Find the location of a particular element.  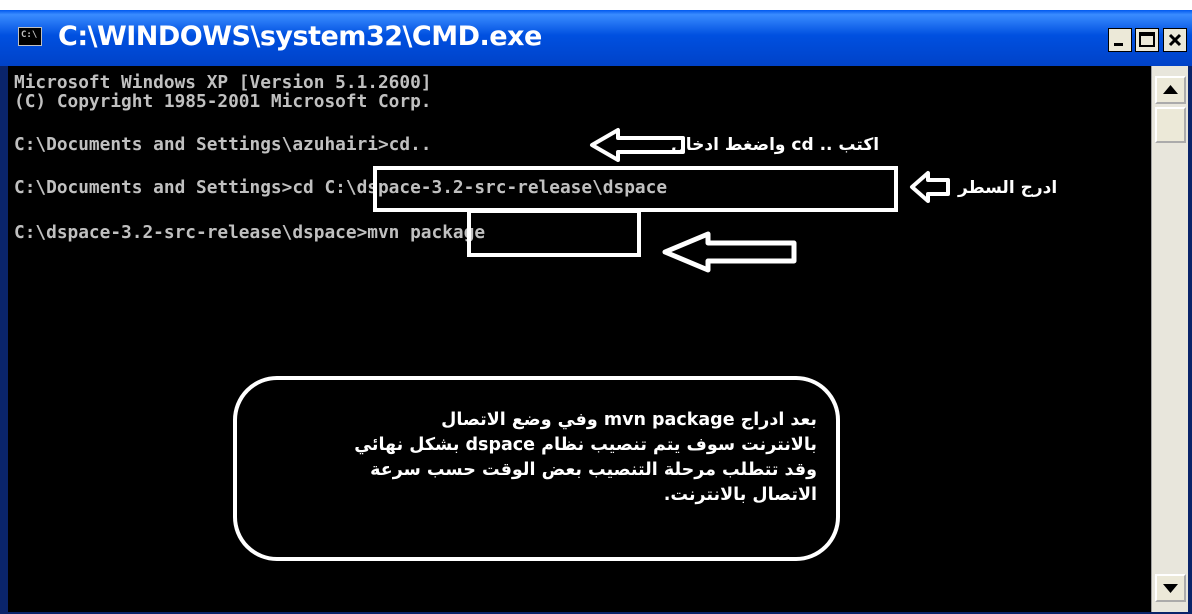

scroll-down-button is located at coordinates (1170, 588).